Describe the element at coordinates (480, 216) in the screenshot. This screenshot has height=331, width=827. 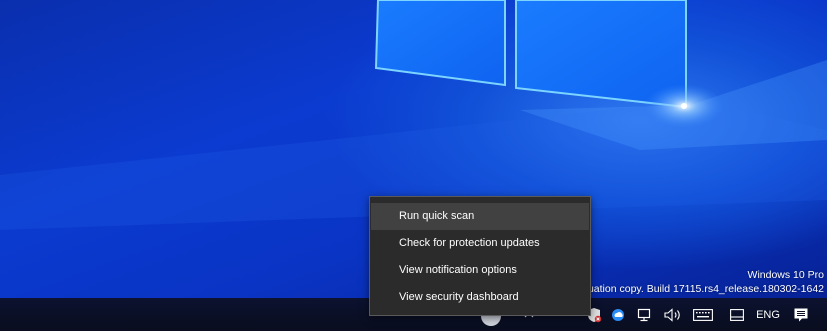
I see `menu-item-run-quick-scan: Run quick scan` at that location.